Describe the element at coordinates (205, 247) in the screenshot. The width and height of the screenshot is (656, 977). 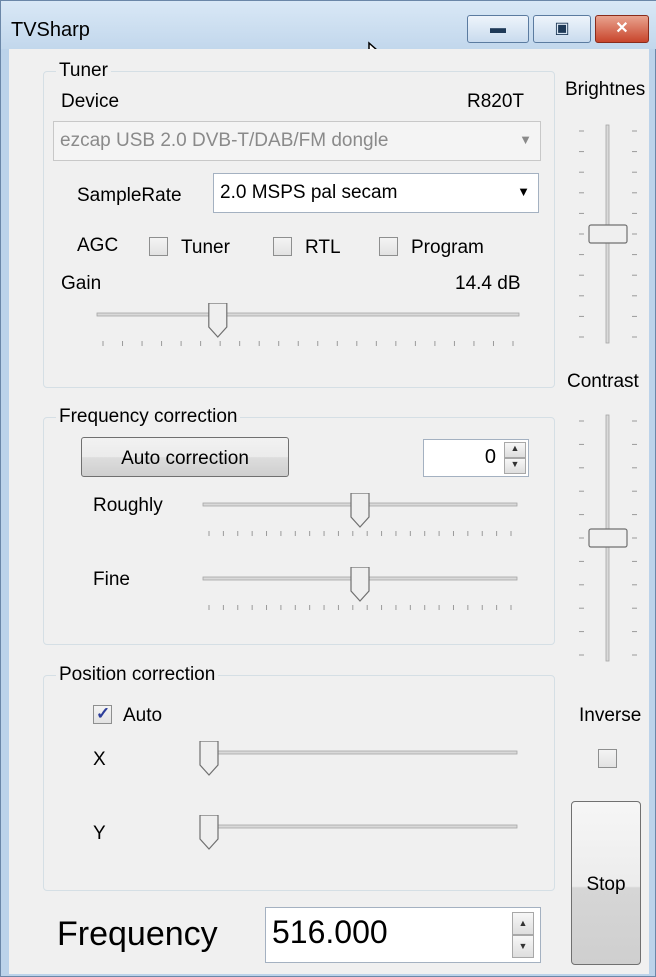
I see `agc-tuner-label: Tuner` at that location.